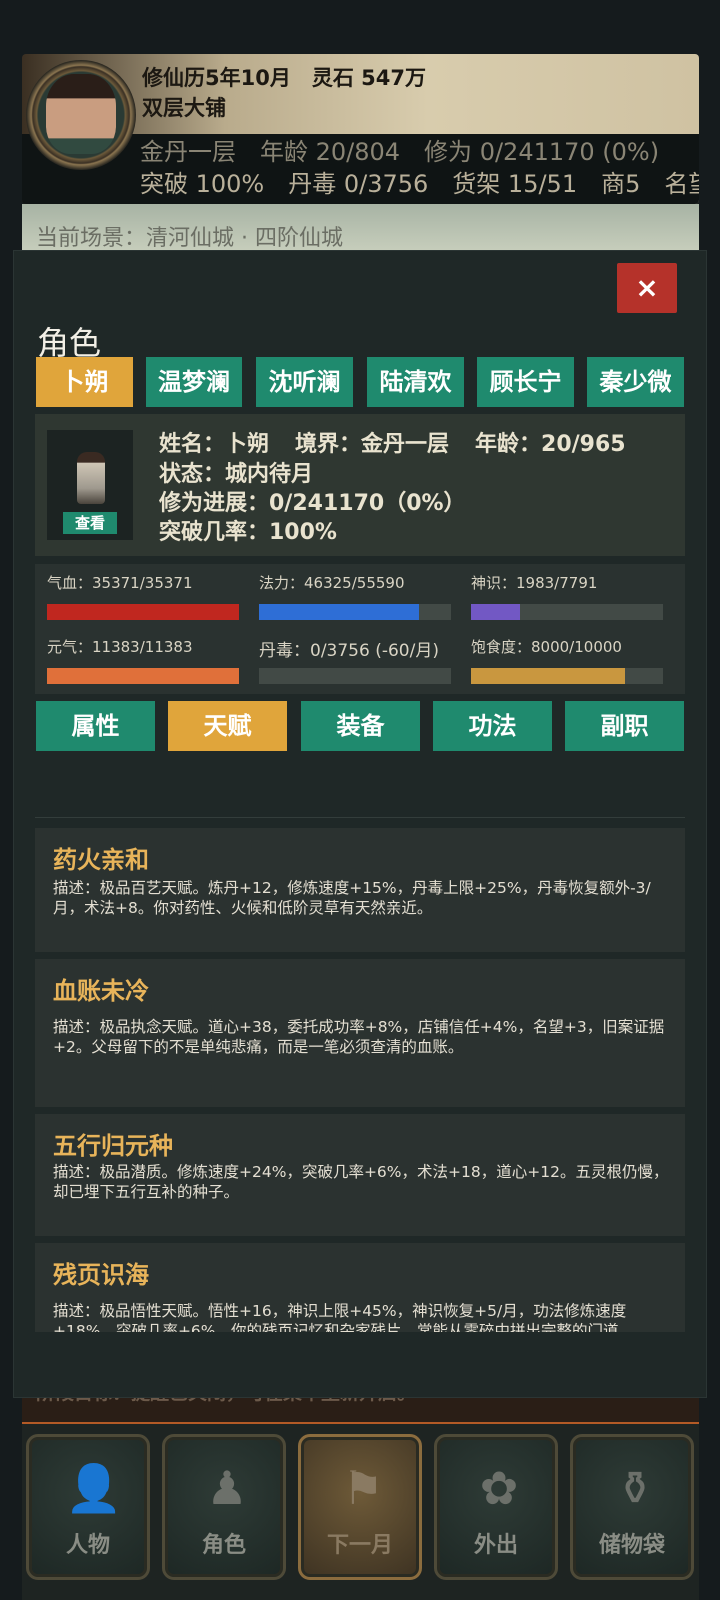 The image size is (720, 1600). I want to click on character-tab-5: 秦少微, so click(635, 382).